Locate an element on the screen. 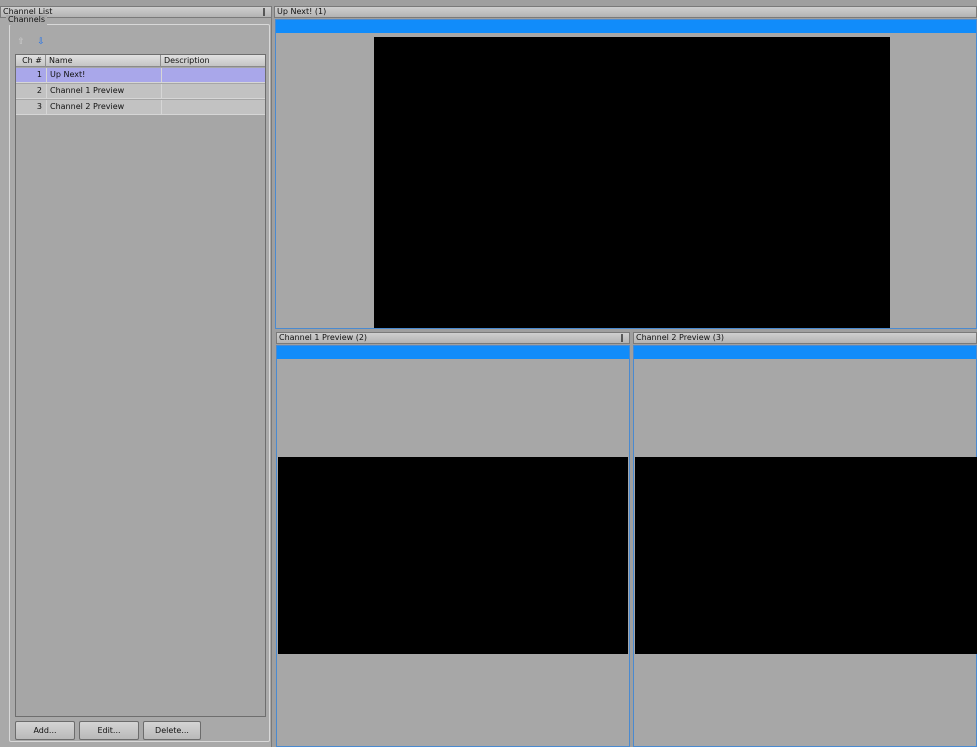 The image size is (977, 747). channel1-preview-title: Channel 1 Preview (2) is located at coordinates (323, 337).